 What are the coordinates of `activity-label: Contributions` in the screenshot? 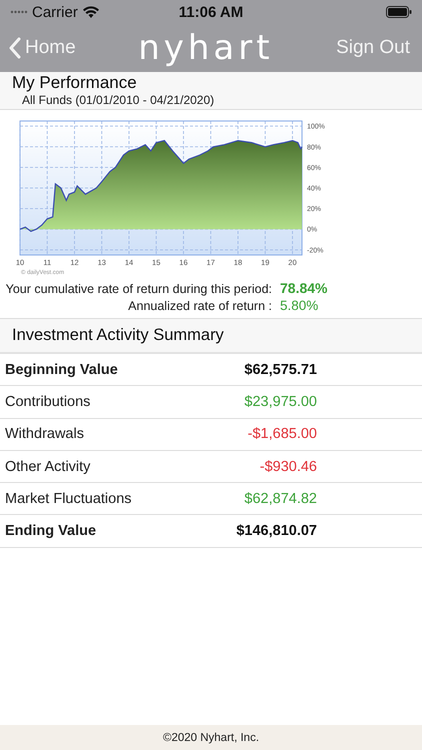 It's located at (48, 402).